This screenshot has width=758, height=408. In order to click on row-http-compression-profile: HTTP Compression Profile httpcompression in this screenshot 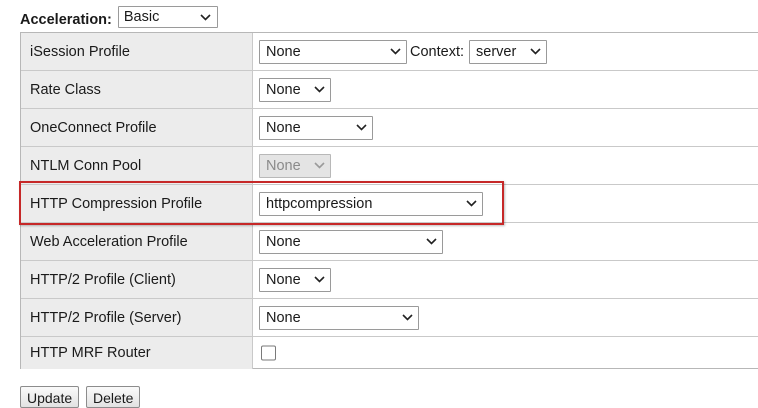, I will do `click(389, 204)`.